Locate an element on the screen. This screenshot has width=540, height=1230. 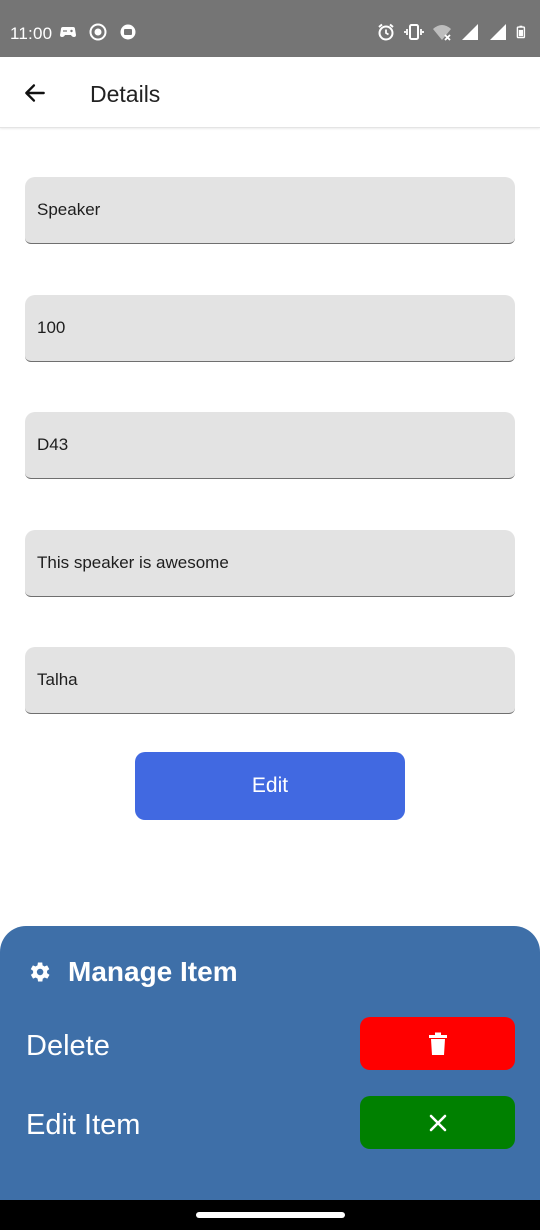
price-field is located at coordinates (270, 328).